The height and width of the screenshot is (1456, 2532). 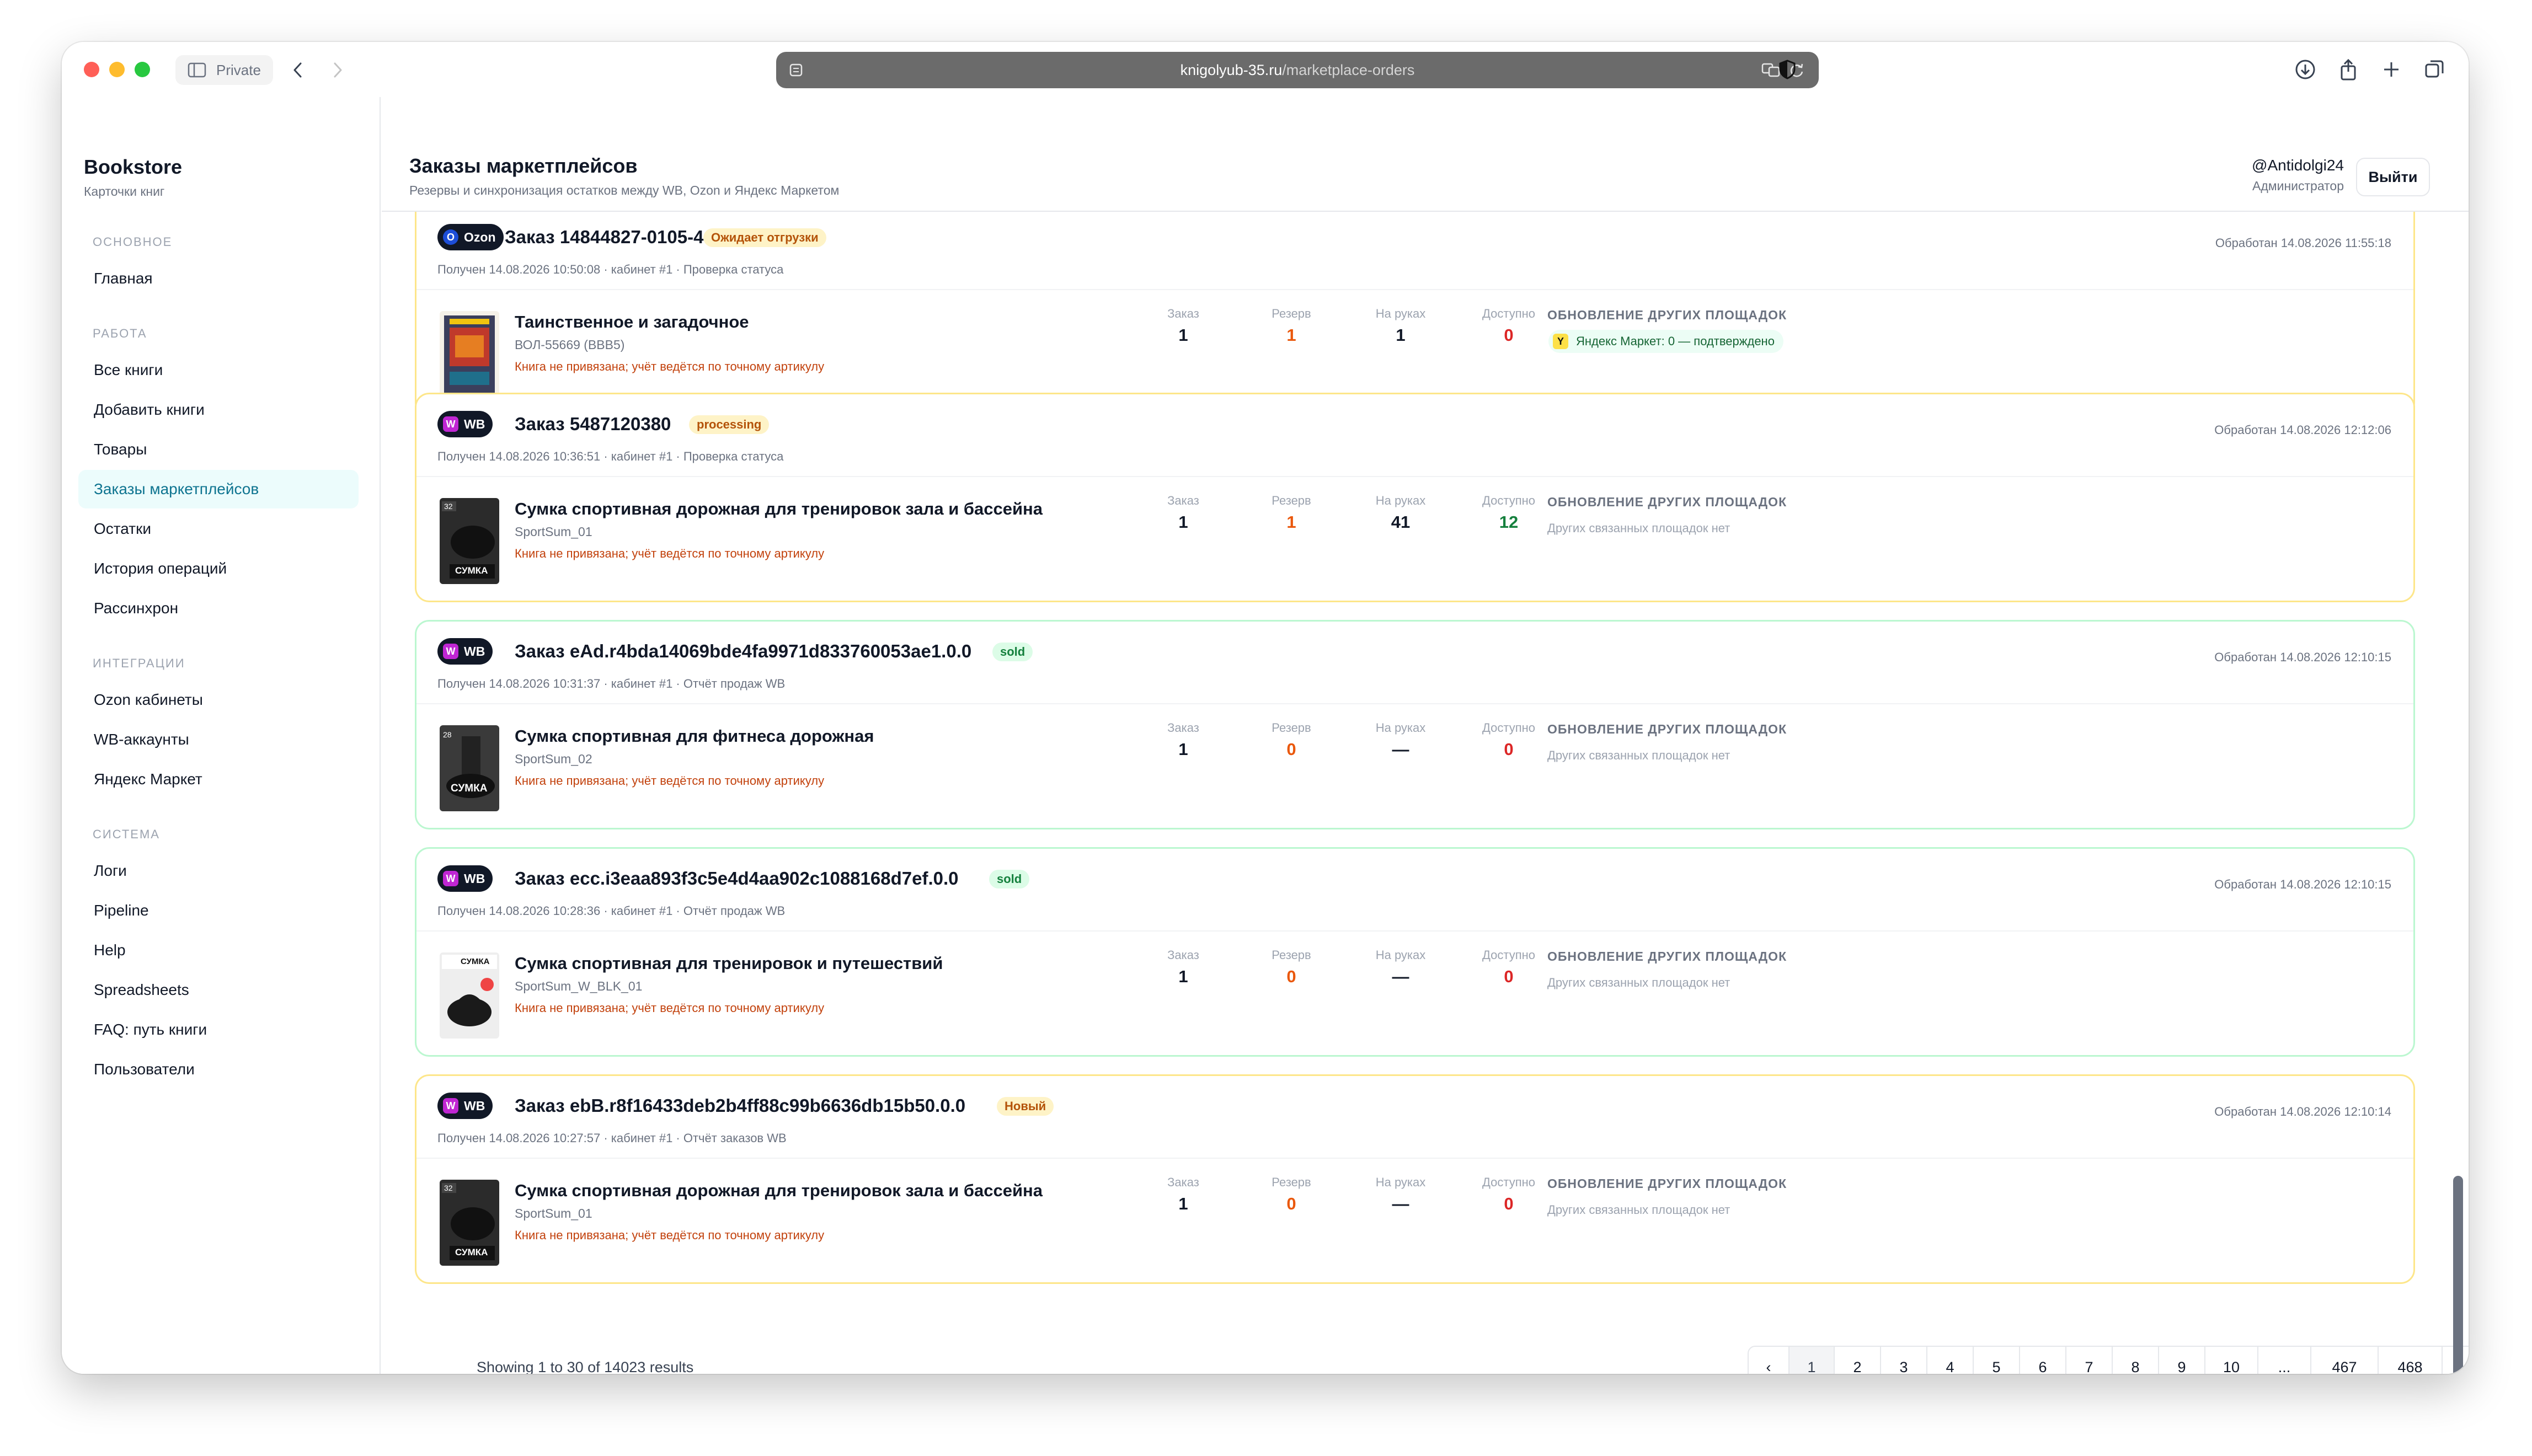 I want to click on page-button: 468, so click(x=2411, y=1360).